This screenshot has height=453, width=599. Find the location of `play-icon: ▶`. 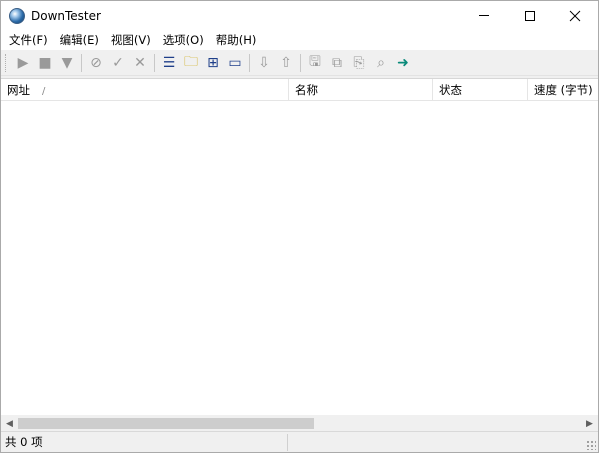

play-icon: ▶ is located at coordinates (23, 63).